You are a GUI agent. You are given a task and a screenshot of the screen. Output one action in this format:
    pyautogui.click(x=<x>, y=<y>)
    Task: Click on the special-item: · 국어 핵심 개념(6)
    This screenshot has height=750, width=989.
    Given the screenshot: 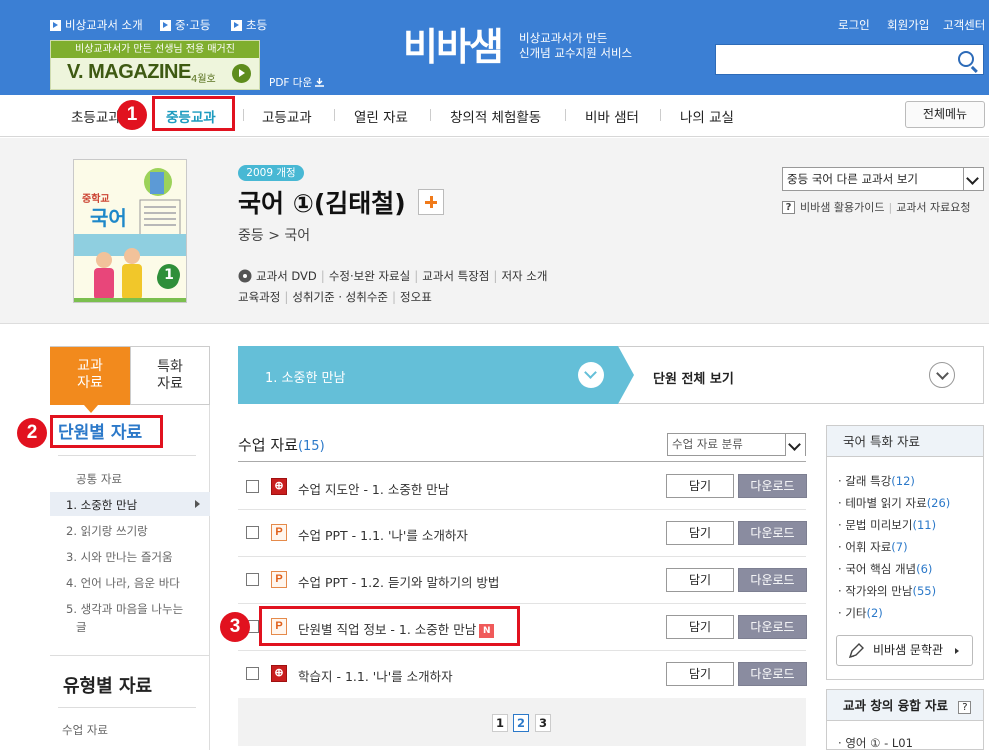 What is the action you would take?
    pyautogui.click(x=885, y=569)
    